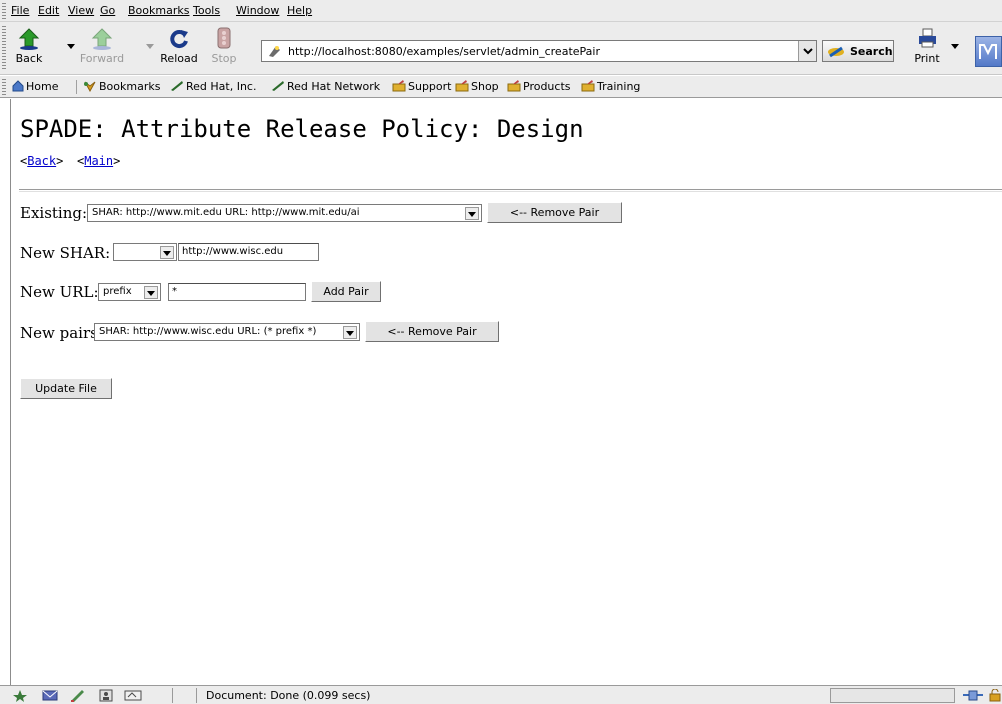  I want to click on progress-meter, so click(892, 695).